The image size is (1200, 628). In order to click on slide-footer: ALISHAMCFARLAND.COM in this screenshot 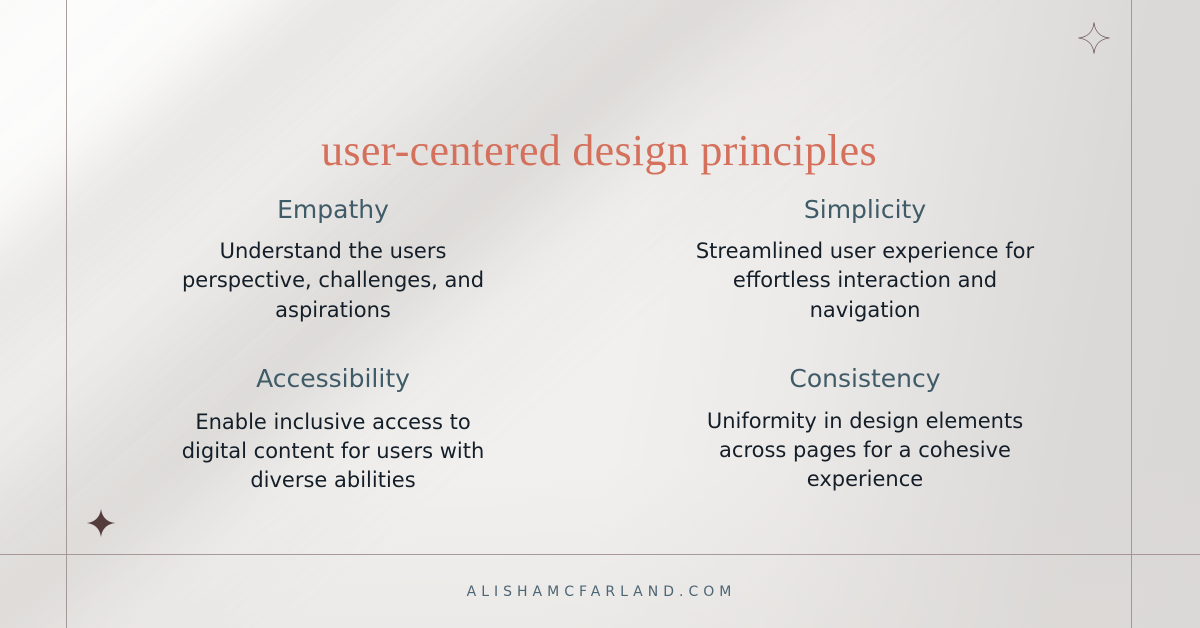, I will do `click(599, 591)`.